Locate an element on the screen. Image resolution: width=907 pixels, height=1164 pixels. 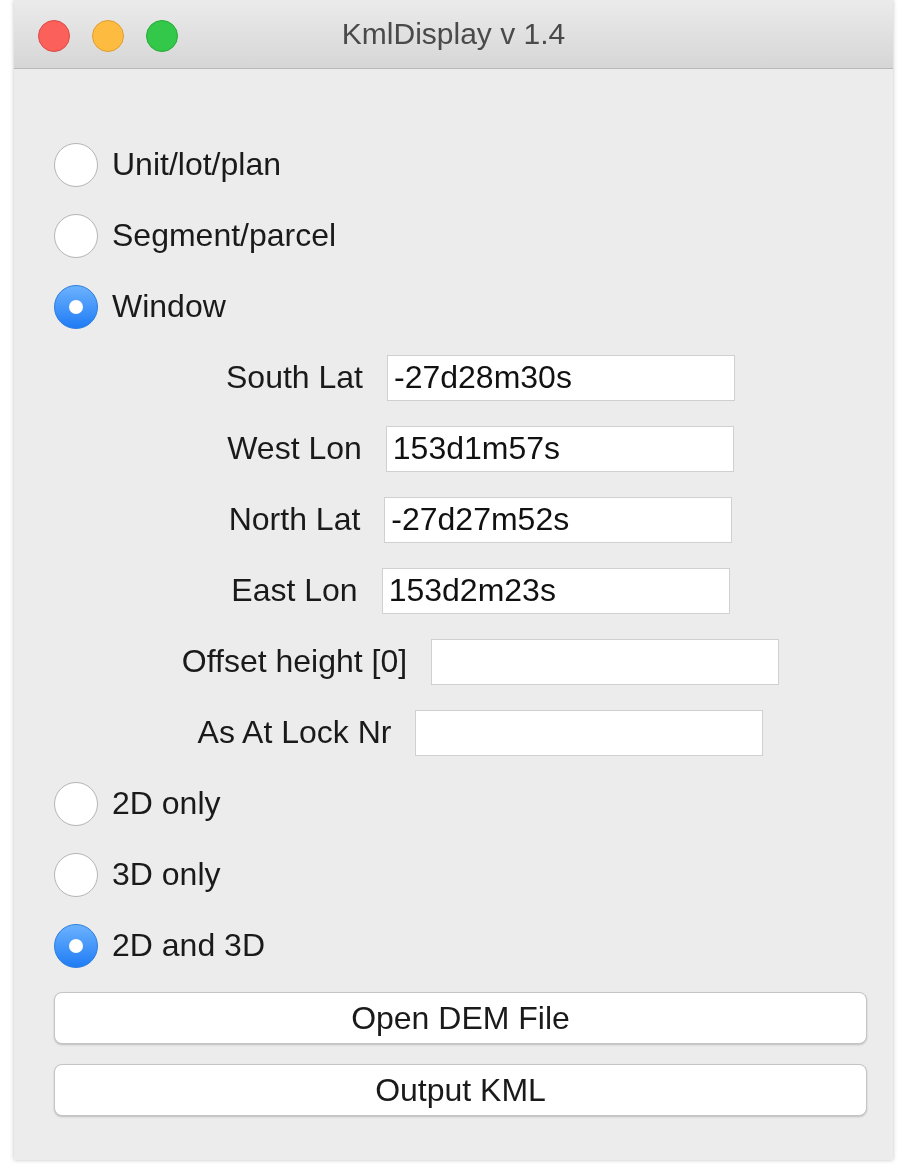
radio-label: 2D only is located at coordinates (166, 803).